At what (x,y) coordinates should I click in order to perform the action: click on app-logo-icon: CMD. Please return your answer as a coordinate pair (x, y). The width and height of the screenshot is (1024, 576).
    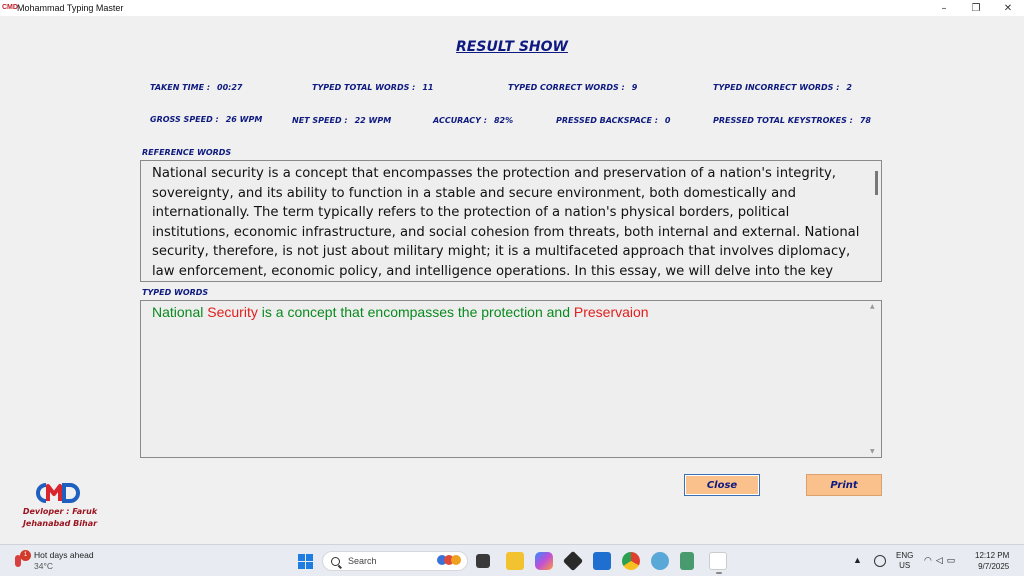
    Looking at the image, I should click on (10, 7).